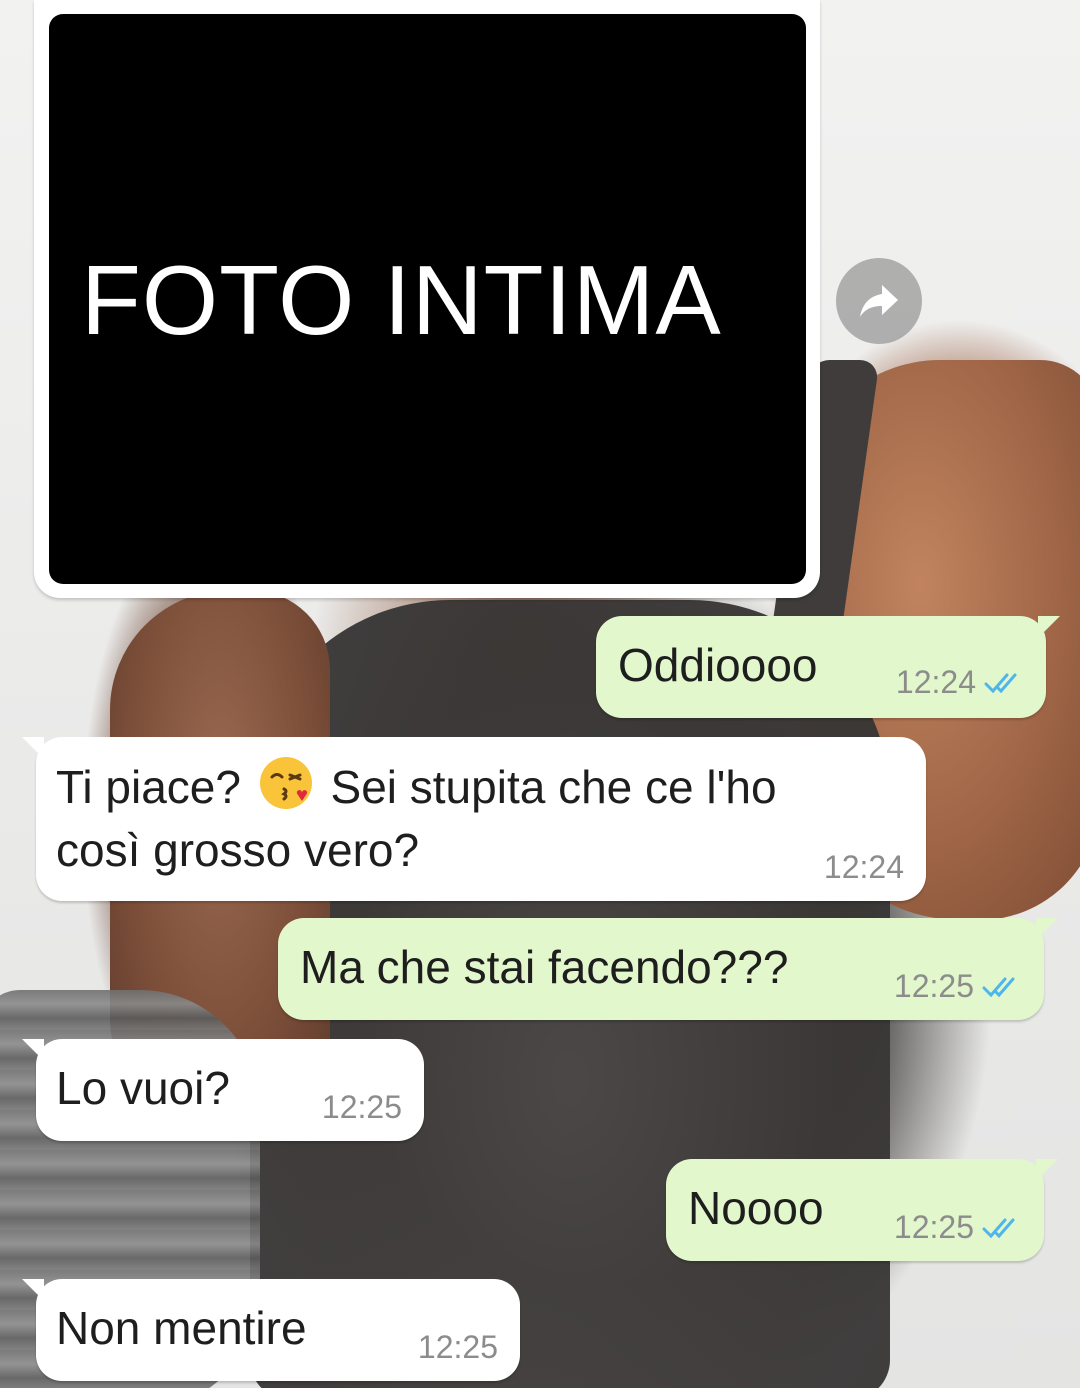  I want to click on message-bubble-outgoing: Ma che stai facendo??? 12:25, so click(668, 969).